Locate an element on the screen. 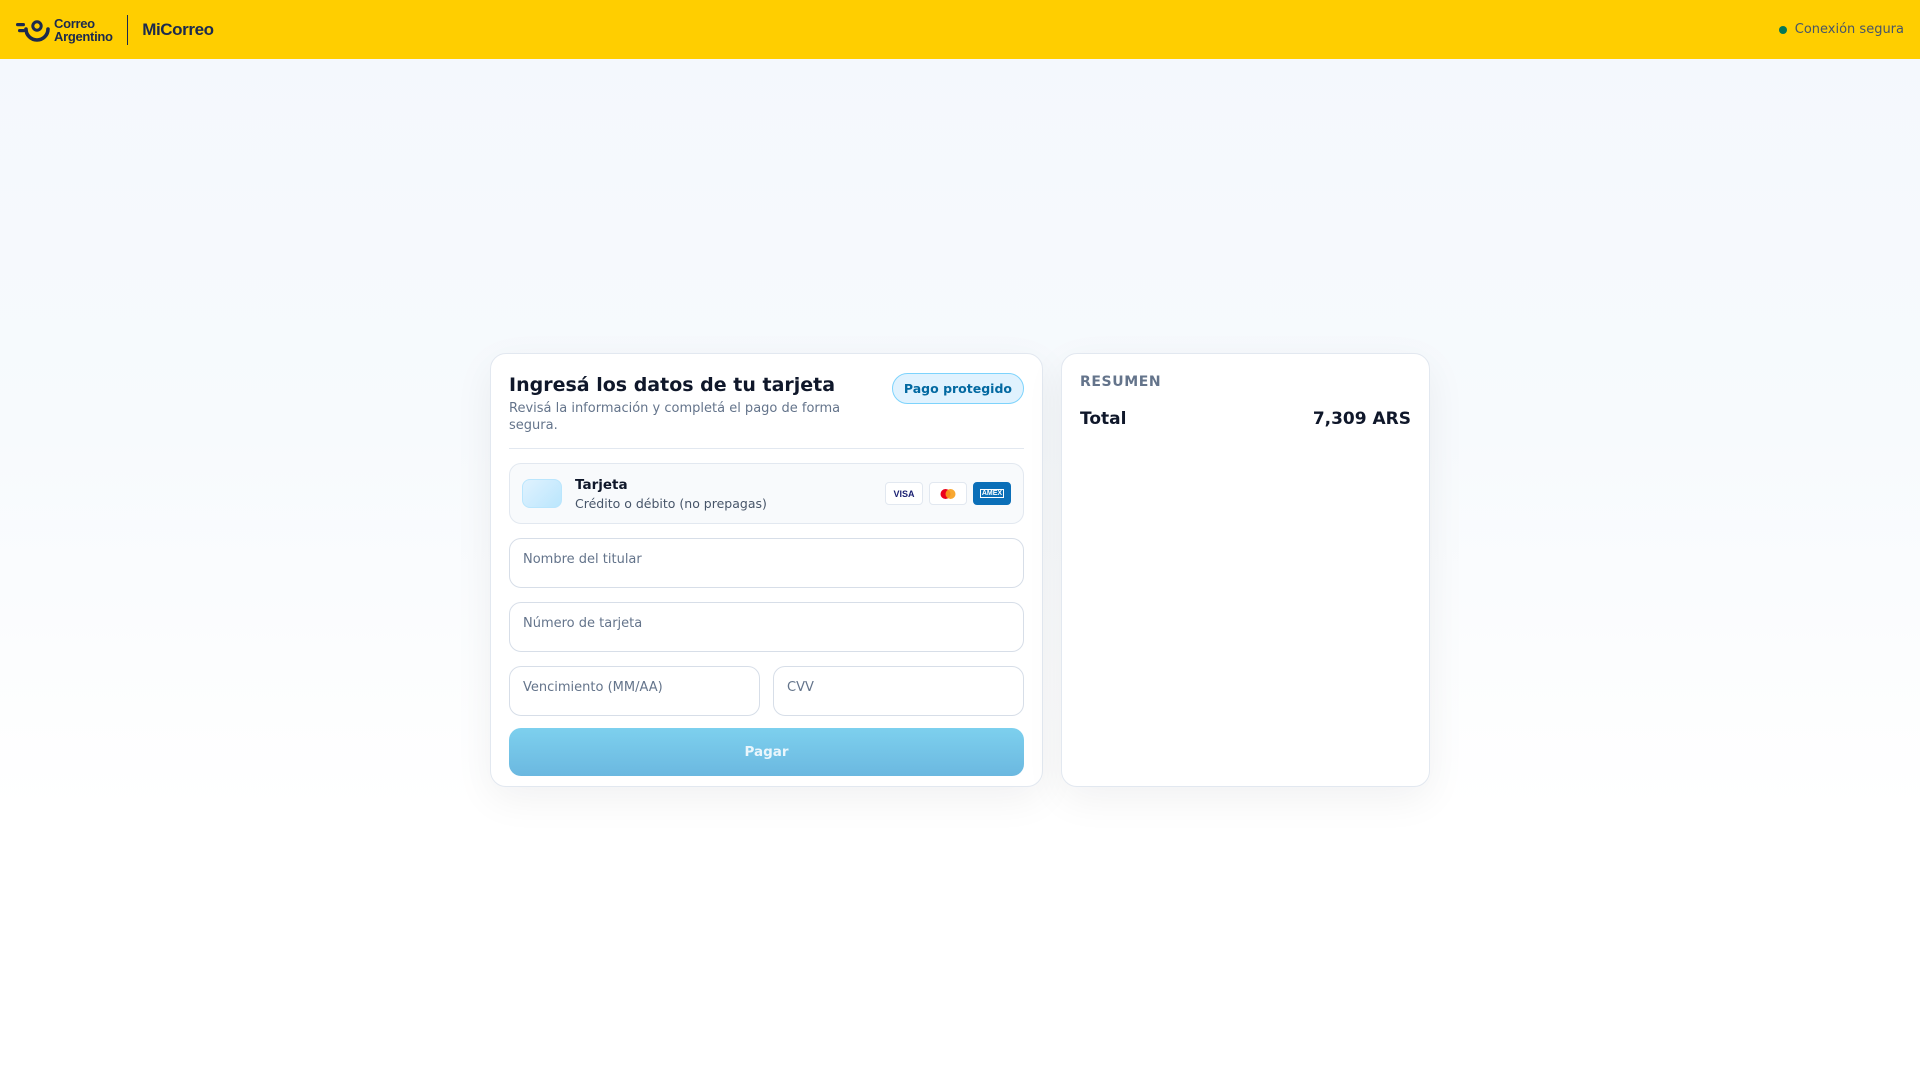 The image size is (1920, 1080). product-name: MiCorreo is located at coordinates (178, 29).